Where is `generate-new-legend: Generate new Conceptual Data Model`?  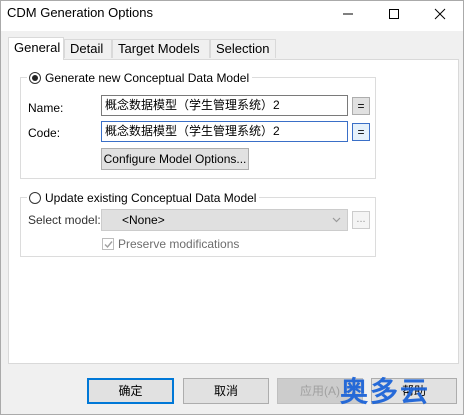 generate-new-legend: Generate new Conceptual Data Model is located at coordinates (140, 78).